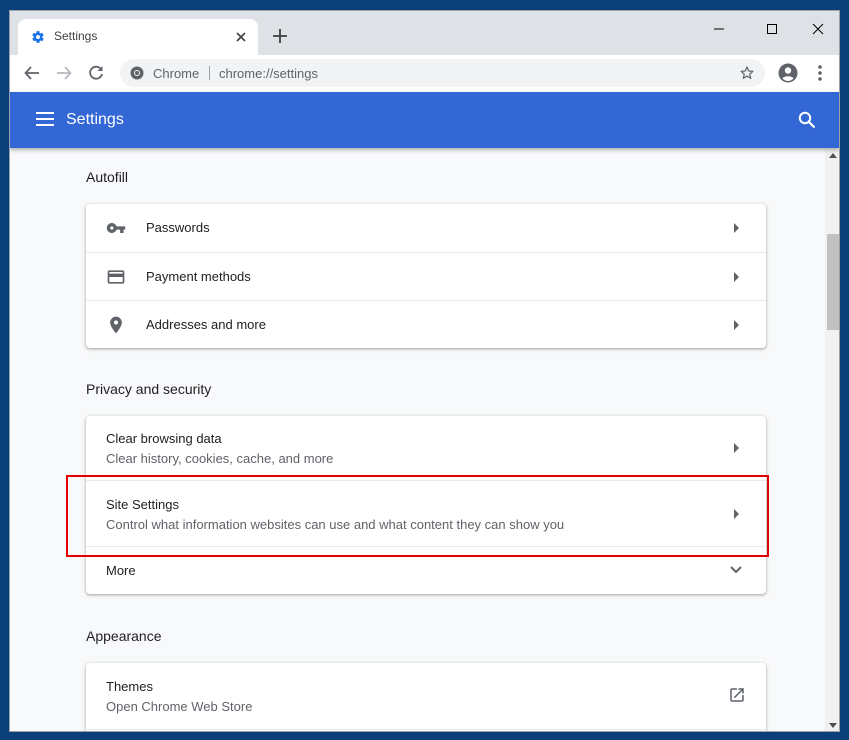 The width and height of the screenshot is (849, 740). I want to click on themes-row: Themes Open Chrome Web Store, so click(426, 696).